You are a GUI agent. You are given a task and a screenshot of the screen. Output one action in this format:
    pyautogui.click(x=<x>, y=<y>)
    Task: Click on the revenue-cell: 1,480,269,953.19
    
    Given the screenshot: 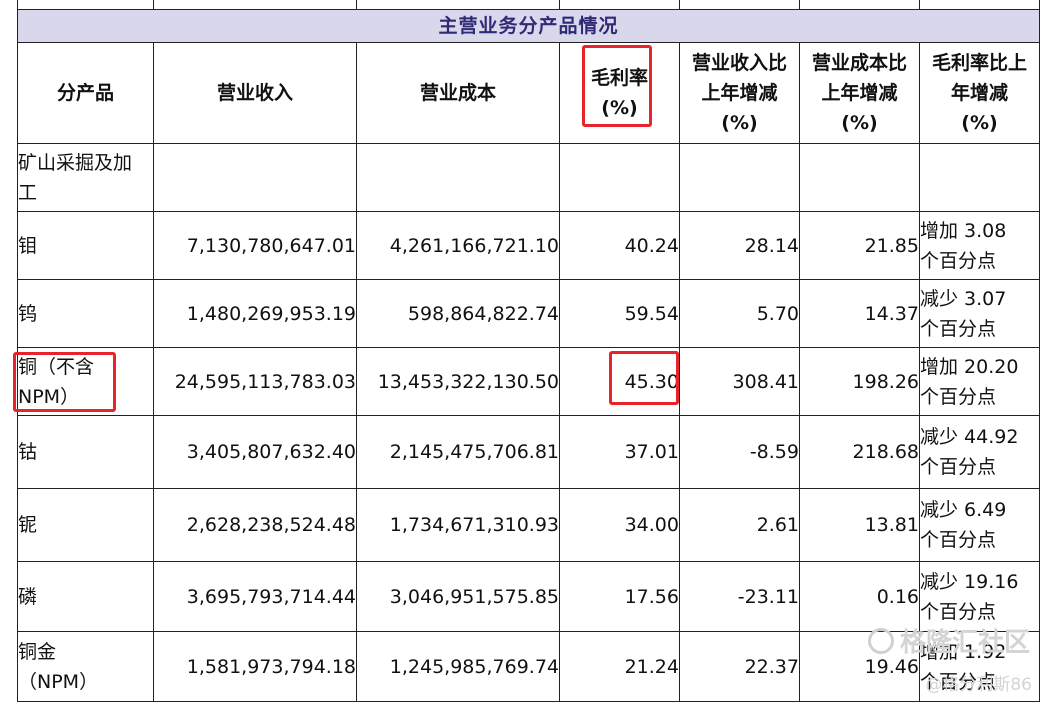 What is the action you would take?
    pyautogui.click(x=255, y=313)
    